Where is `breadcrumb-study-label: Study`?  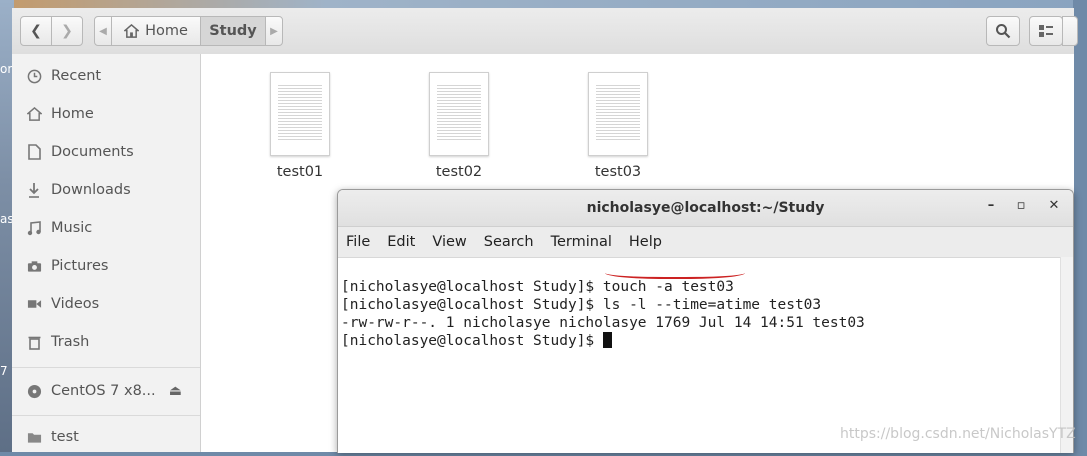
breadcrumb-study-label: Study is located at coordinates (233, 31).